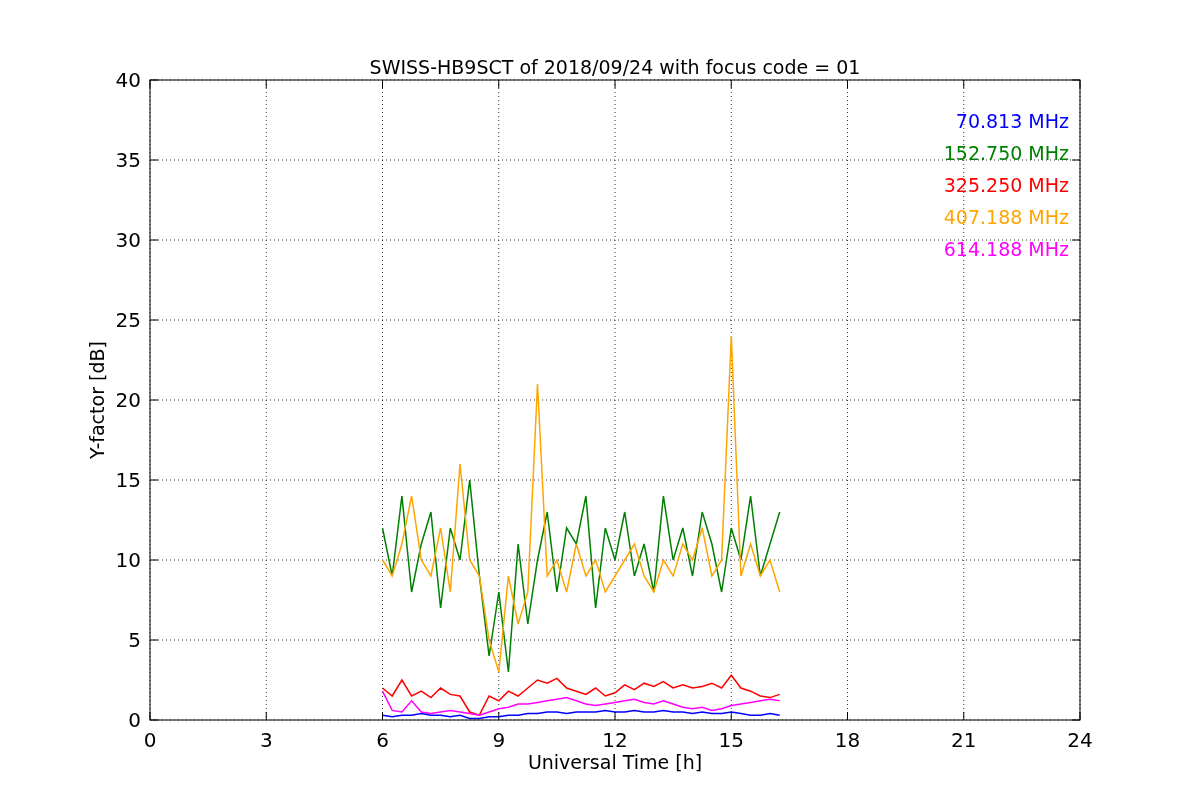 The height and width of the screenshot is (800, 1200). Describe the element at coordinates (128, 400) in the screenshot. I see `y-tick-label: 20` at that location.